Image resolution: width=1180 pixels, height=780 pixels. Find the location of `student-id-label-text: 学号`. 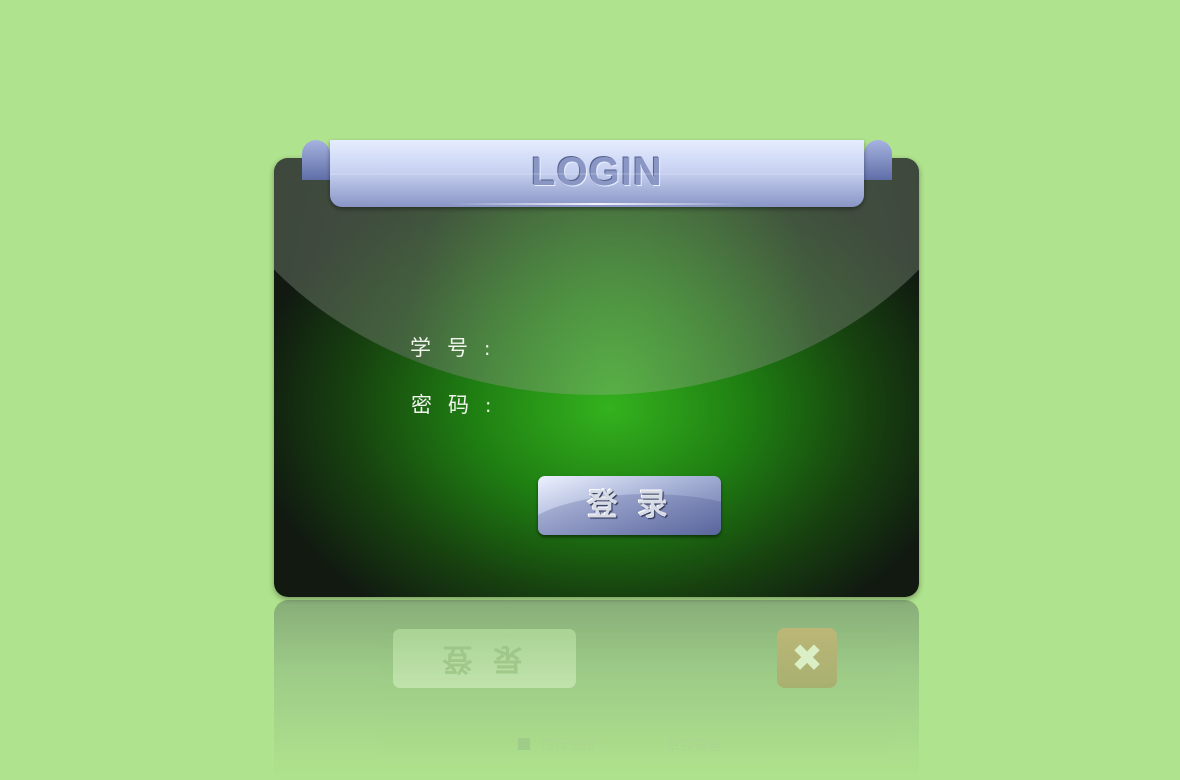

student-id-label-text: 学号 is located at coordinates (447, 348).